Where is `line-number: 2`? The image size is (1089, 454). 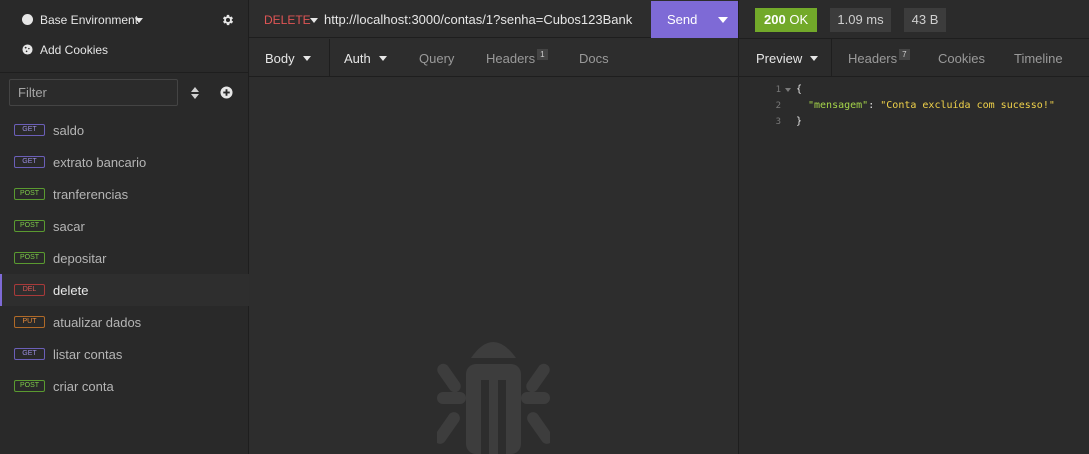 line-number: 2 is located at coordinates (778, 106).